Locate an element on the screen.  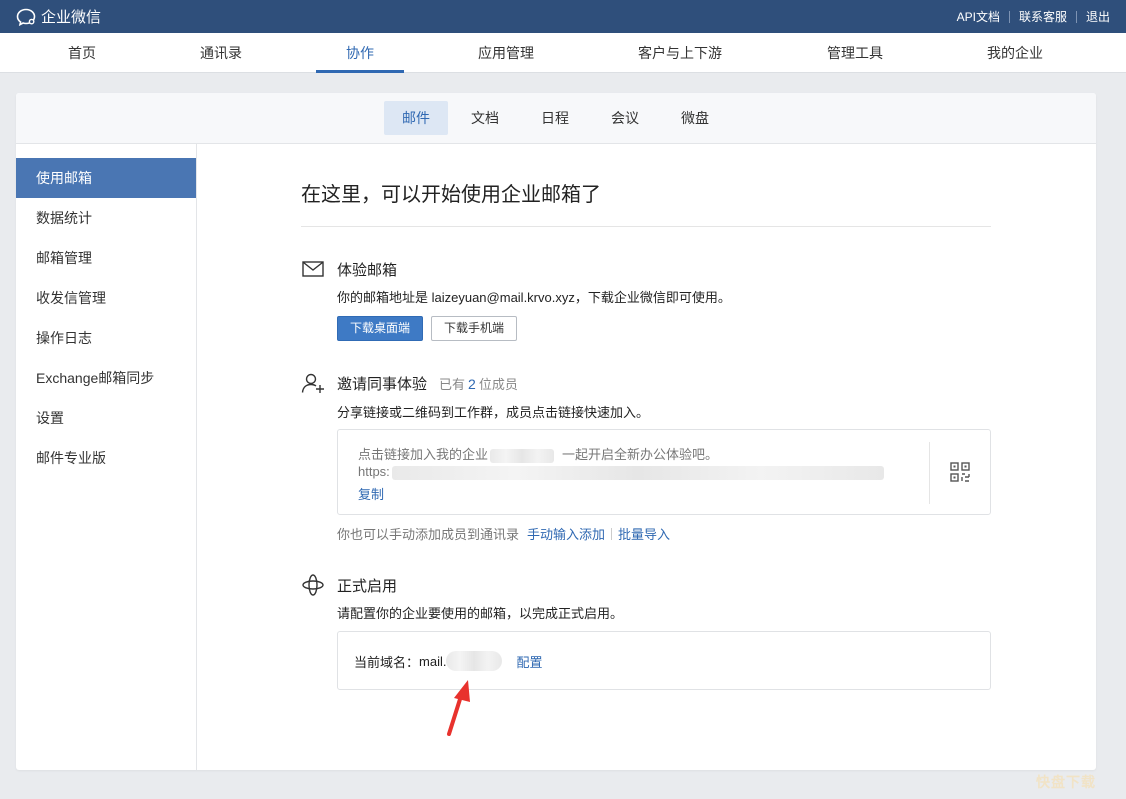
invite-message: 点击链接加入我的企业 一起开启全新办公体验吧。 is located at coordinates (538, 453).